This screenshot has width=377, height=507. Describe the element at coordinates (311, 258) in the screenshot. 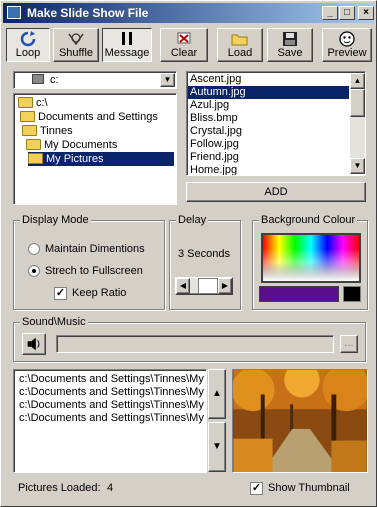

I see `colour-picker-spectrum` at that location.